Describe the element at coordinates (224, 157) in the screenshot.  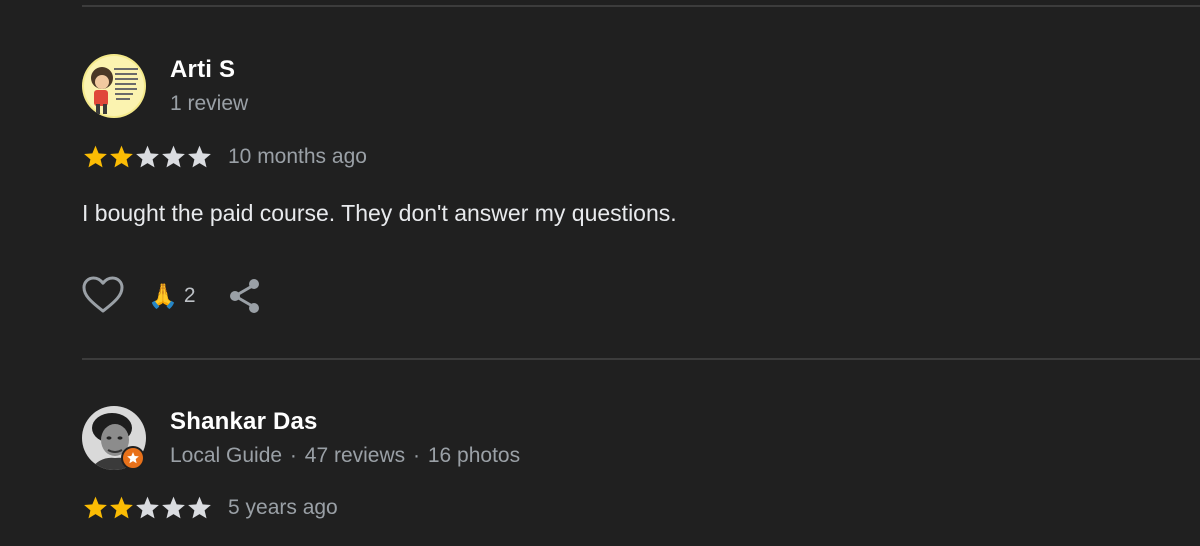
I see `rating-row: 10 months ago` at that location.